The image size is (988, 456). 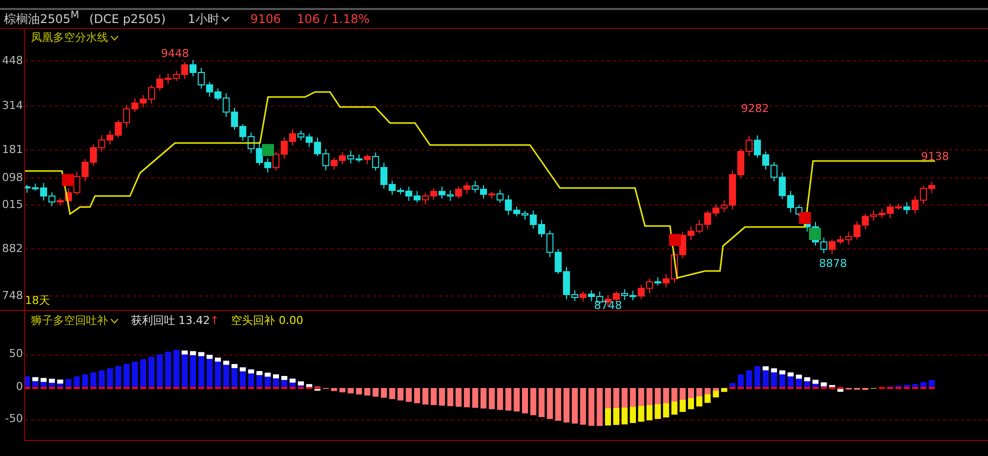 I want to click on axis-label: 0, so click(x=19, y=387).